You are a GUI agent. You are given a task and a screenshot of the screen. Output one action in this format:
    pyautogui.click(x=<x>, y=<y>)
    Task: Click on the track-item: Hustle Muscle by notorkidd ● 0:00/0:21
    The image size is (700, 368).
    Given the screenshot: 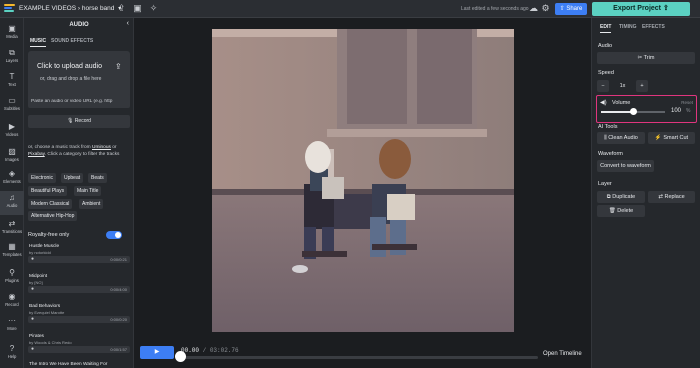 What is the action you would take?
    pyautogui.click(x=79, y=255)
    